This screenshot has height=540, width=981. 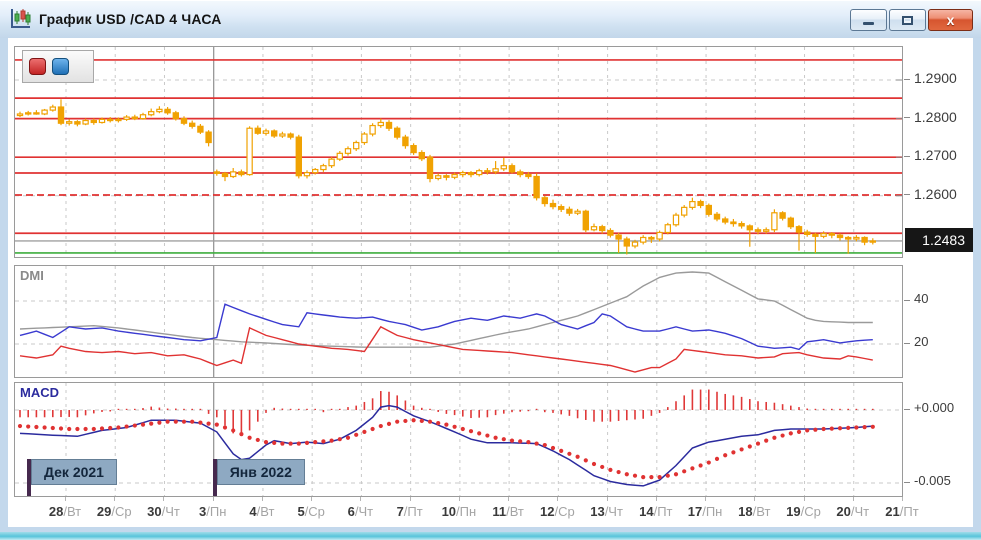 What do you see at coordinates (32, 275) in the screenshot?
I see `dmi-label: DMI` at bounding box center [32, 275].